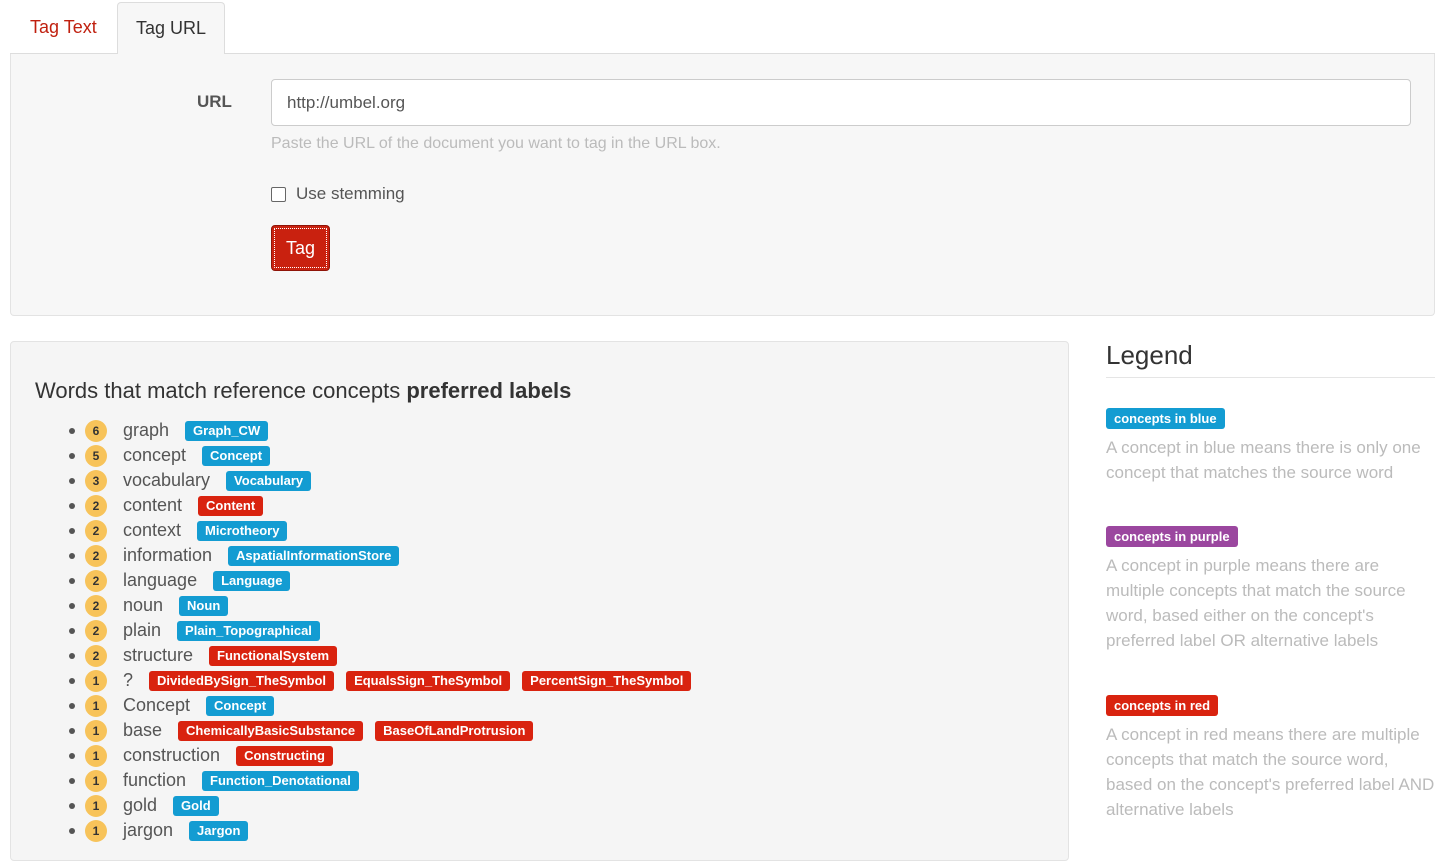 The image size is (1447, 861). Describe the element at coordinates (1162, 705) in the screenshot. I see `legend-badge-red: concepts in red` at that location.